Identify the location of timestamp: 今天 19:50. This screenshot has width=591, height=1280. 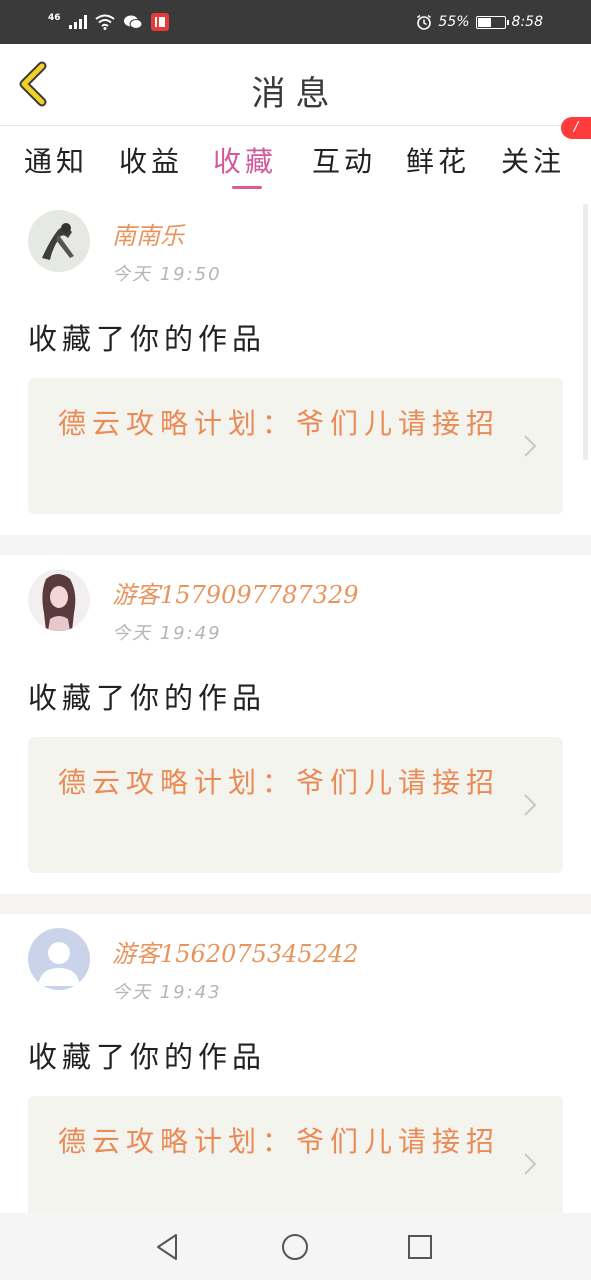
(167, 274).